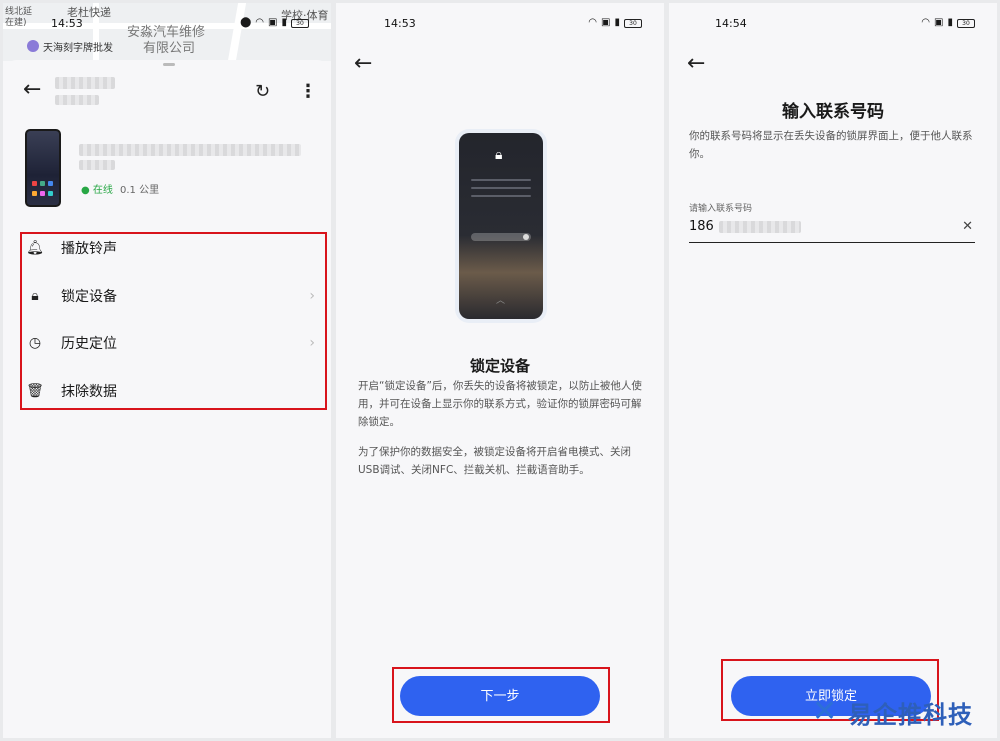 This screenshot has width=1000, height=741. Describe the element at coordinates (89, 297) in the screenshot. I see `menu-item-label: 锁定设备` at that location.